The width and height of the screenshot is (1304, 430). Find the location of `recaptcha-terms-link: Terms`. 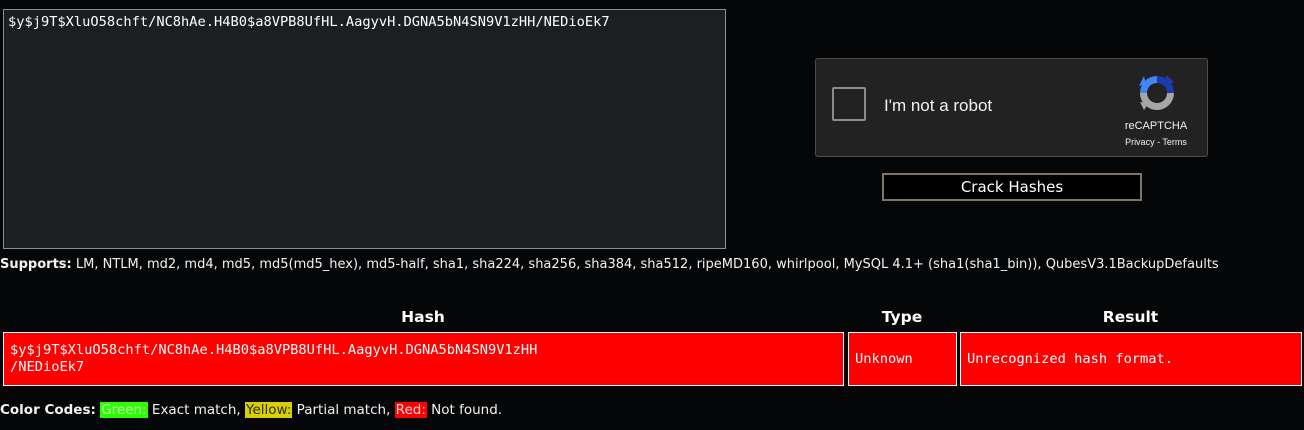

recaptcha-terms-link: Terms is located at coordinates (1174, 142).